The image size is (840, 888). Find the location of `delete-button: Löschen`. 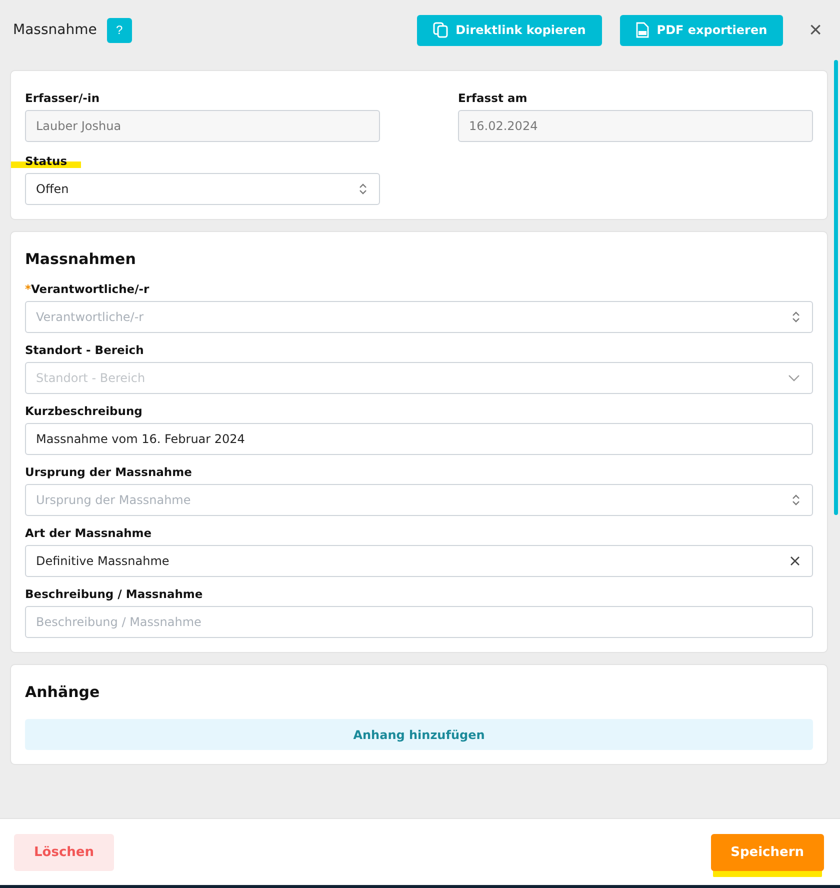

delete-button: Löschen is located at coordinates (64, 852).